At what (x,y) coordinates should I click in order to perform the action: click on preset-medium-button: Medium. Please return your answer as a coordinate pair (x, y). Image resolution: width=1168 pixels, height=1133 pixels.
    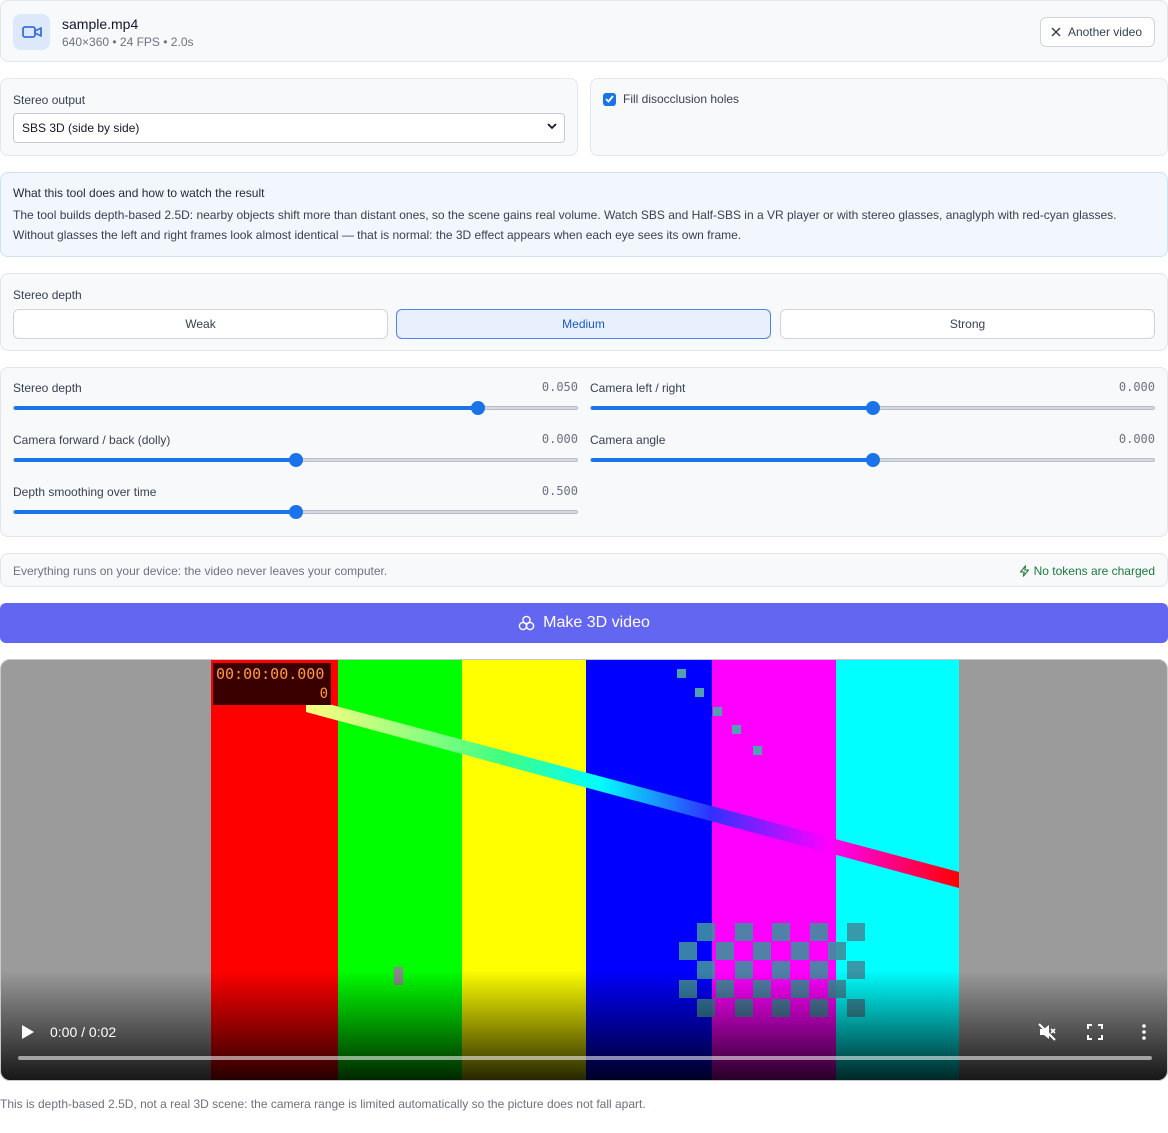
    Looking at the image, I should click on (583, 324).